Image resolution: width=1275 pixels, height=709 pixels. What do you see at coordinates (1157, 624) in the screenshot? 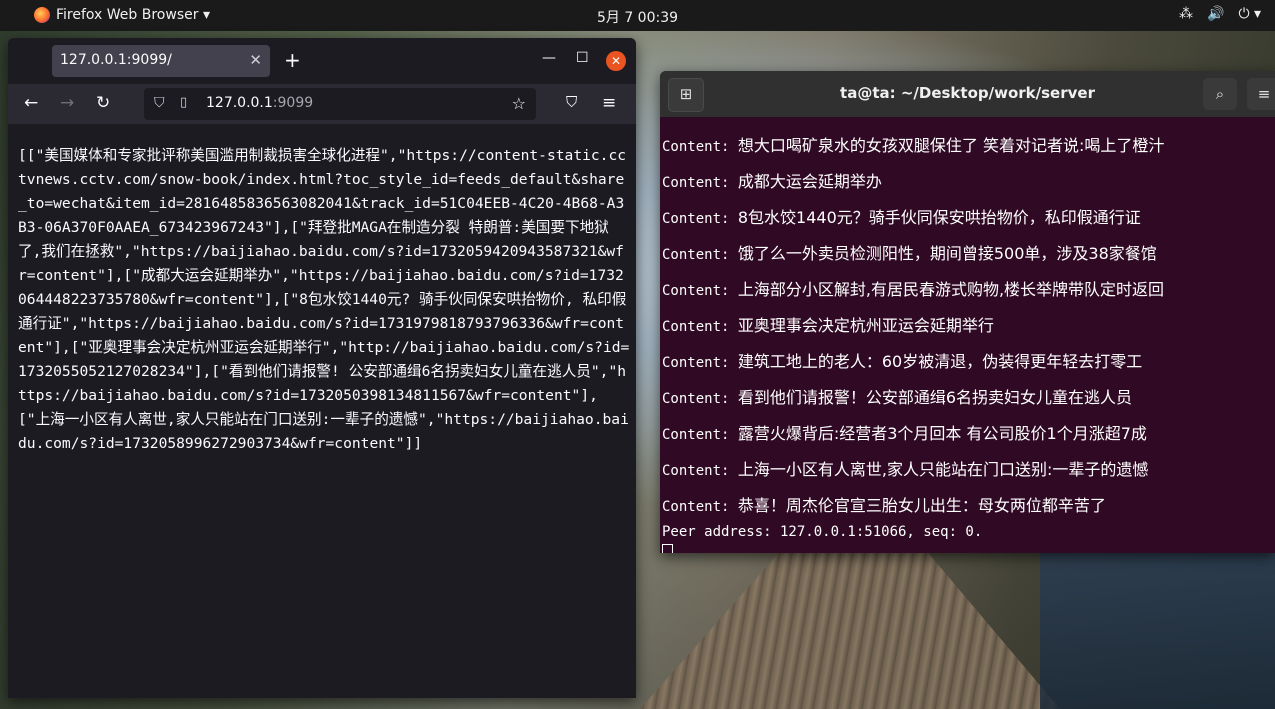
I see `wallpaper-water` at bounding box center [1157, 624].